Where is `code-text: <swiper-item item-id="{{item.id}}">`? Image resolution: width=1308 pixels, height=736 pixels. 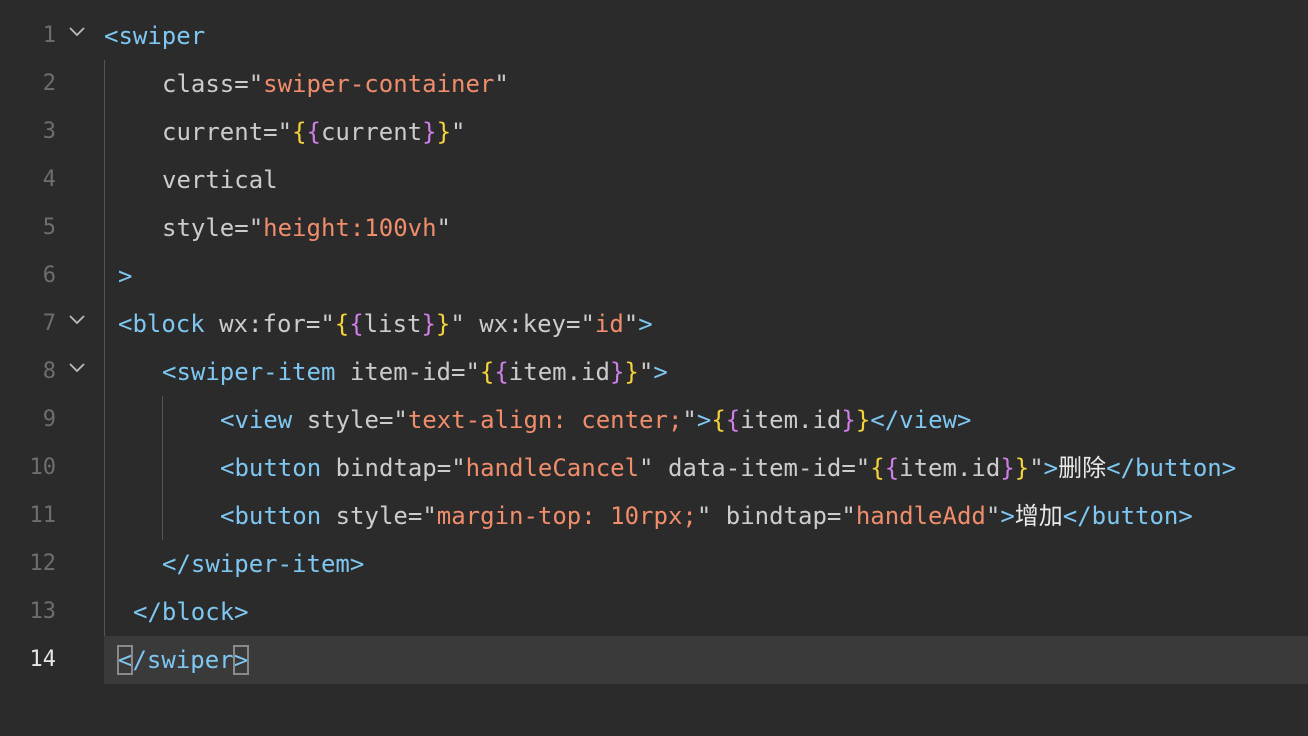
code-text: <swiper-item item-id="{{item.id}}"> is located at coordinates (415, 372).